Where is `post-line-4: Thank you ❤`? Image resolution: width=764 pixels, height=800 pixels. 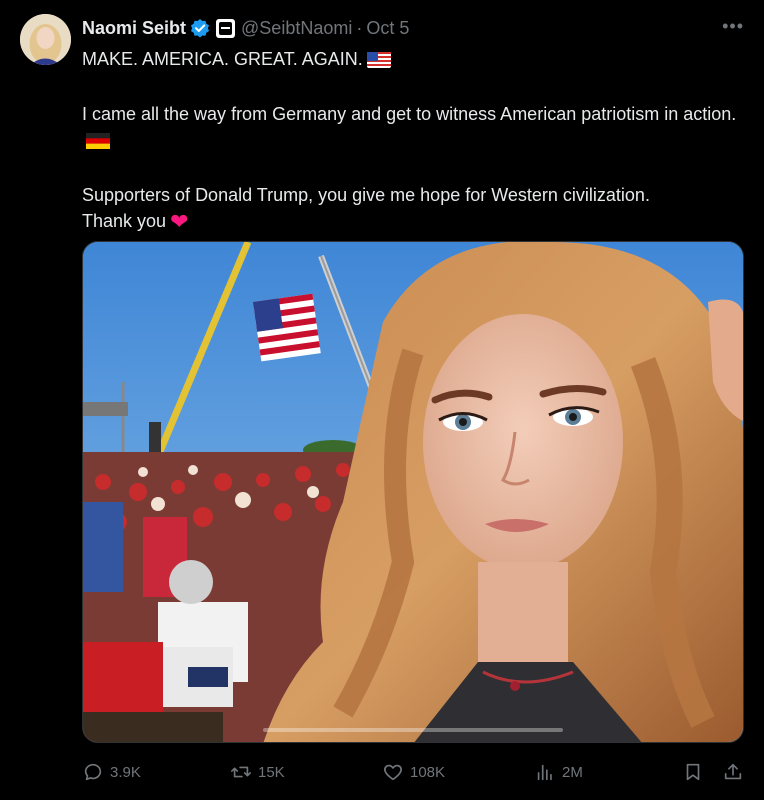
post-line-4: Thank you ❤ is located at coordinates (135, 221).